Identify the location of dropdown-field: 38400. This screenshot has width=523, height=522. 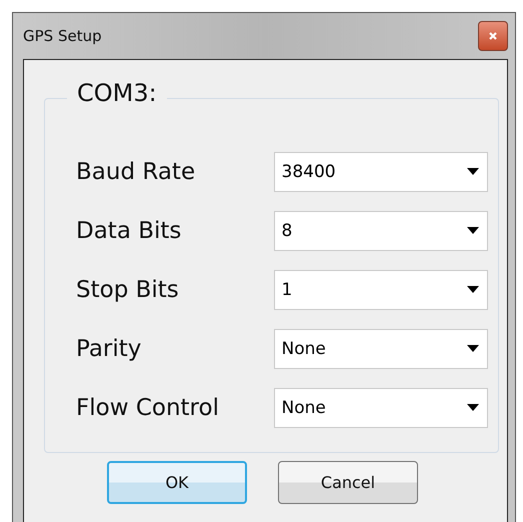
(381, 172).